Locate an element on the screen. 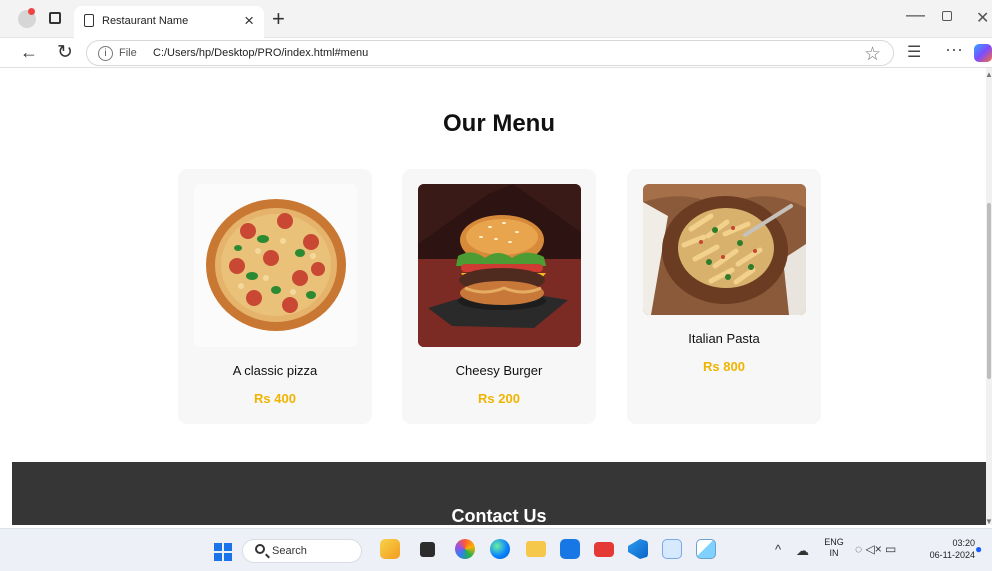 The height and width of the screenshot is (571, 992). paint-icon is located at coordinates (706, 549).